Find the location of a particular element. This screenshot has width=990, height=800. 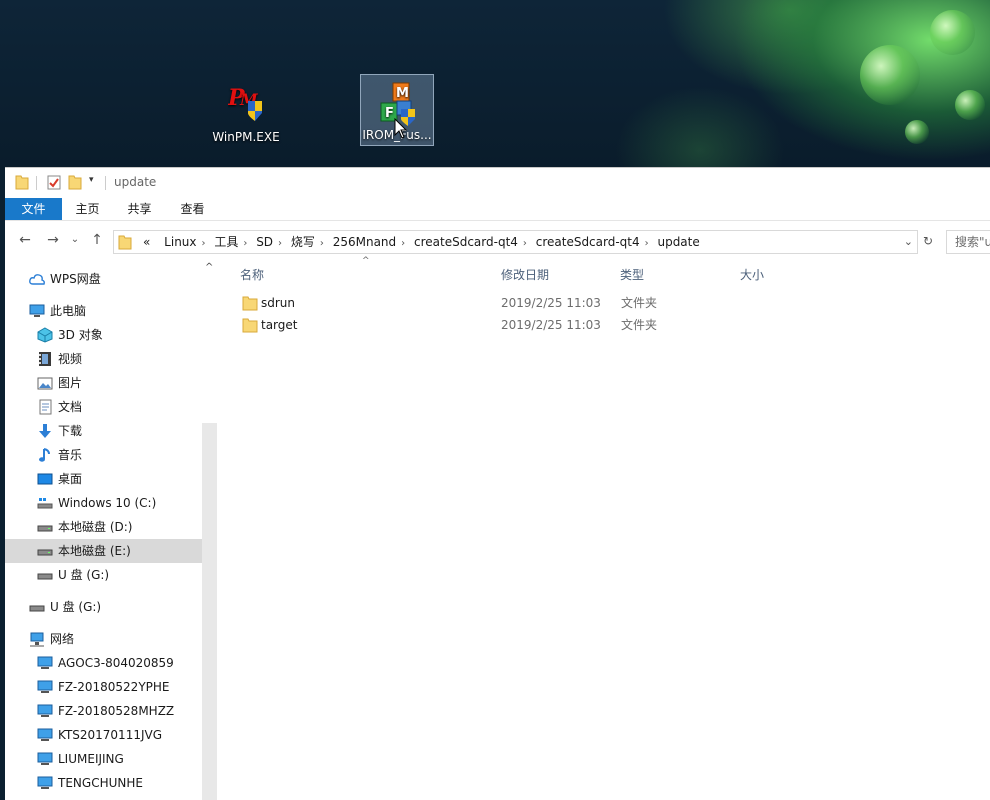

documents-icon is located at coordinates (45, 407).